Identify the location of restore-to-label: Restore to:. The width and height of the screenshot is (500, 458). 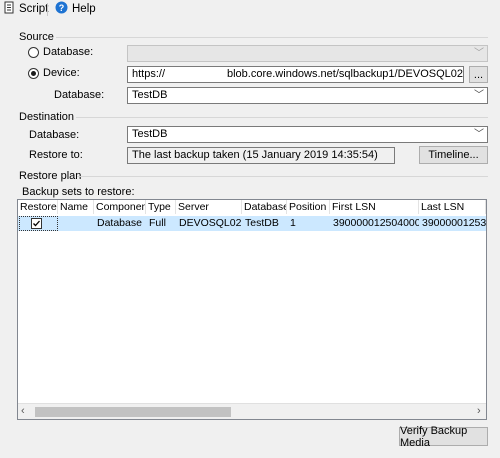
(56, 155).